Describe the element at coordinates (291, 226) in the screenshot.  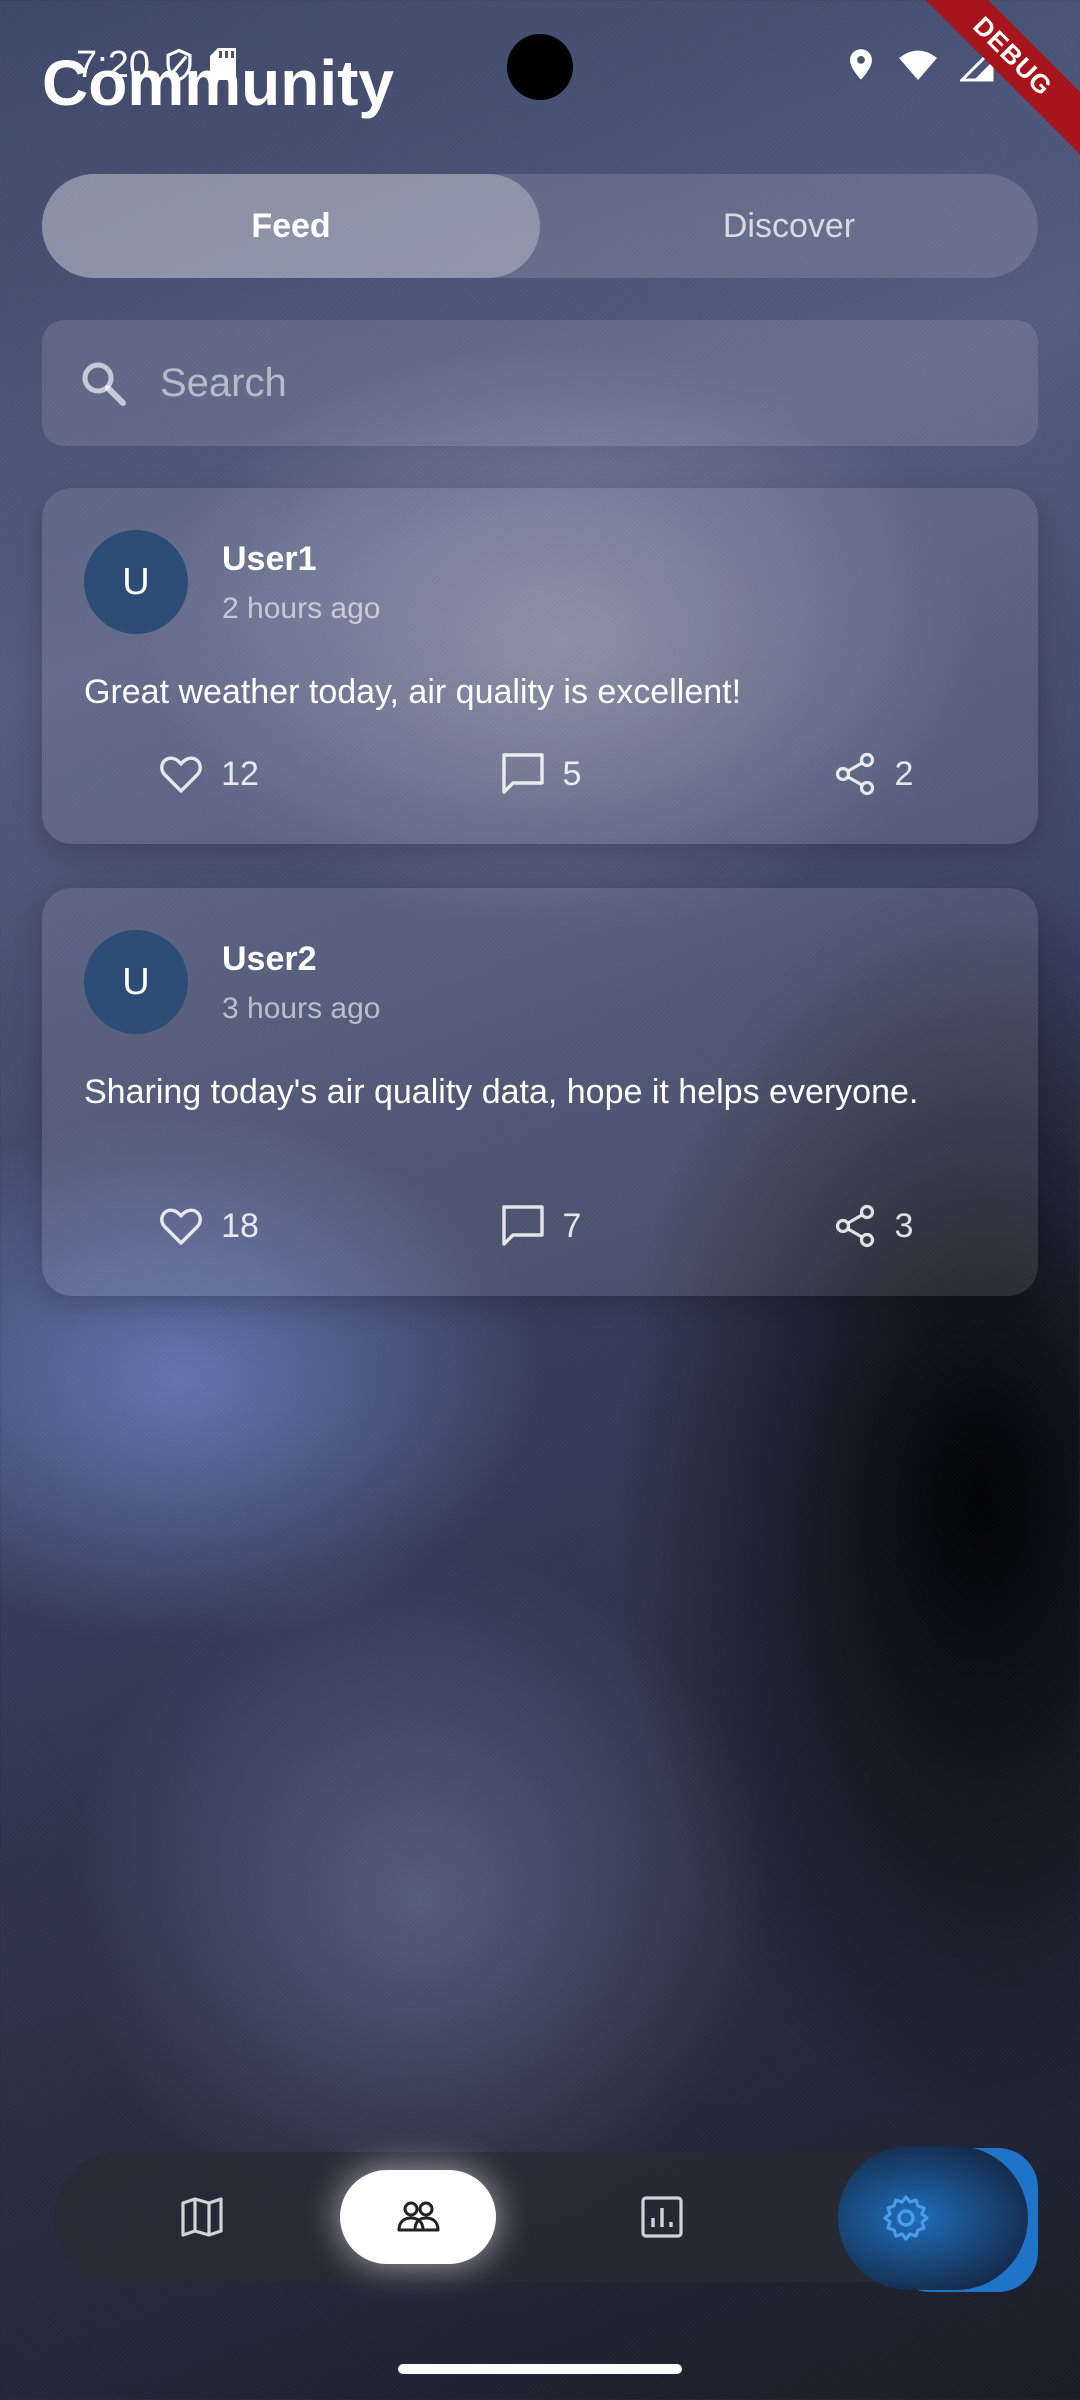
I see `tab-feed: Feed` at that location.